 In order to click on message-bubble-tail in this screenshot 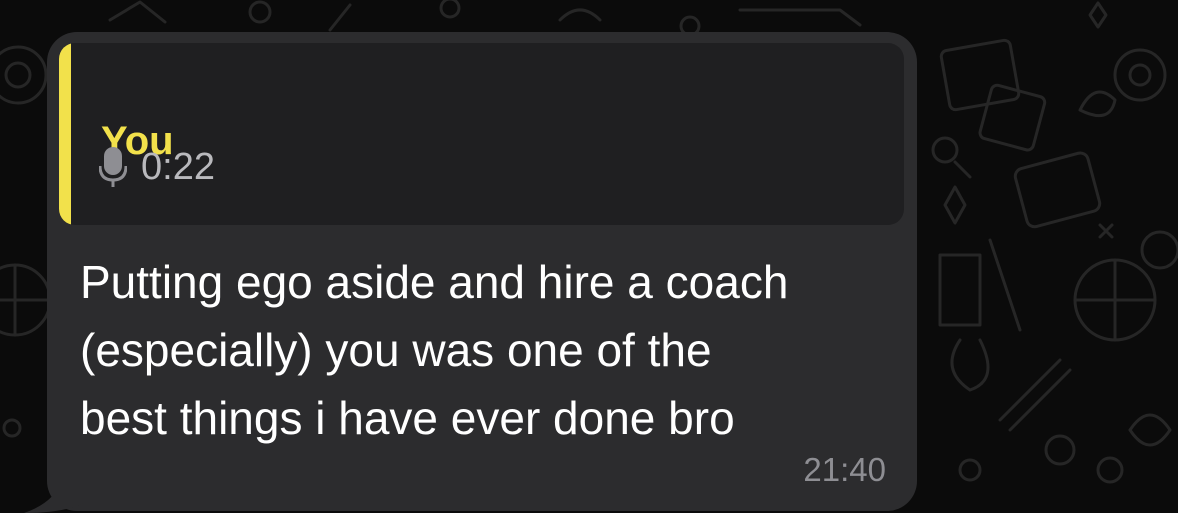, I will do `click(54, 495)`.